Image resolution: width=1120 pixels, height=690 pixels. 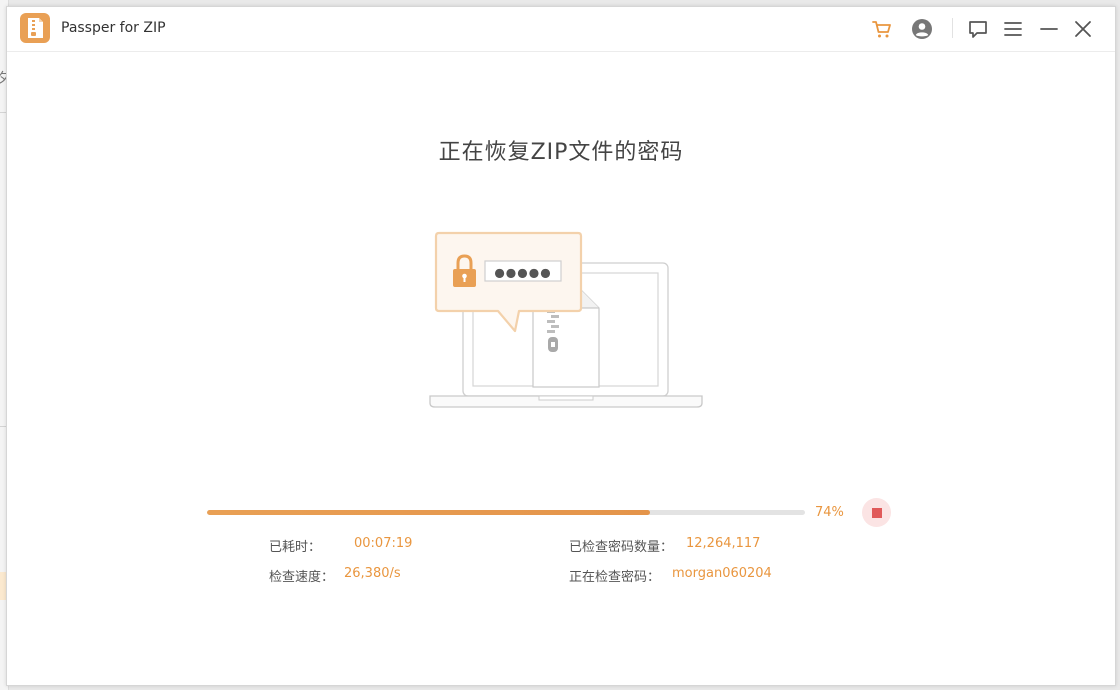 What do you see at coordinates (522, 273) in the screenshot?
I see `password-dots: ●●●●●` at bounding box center [522, 273].